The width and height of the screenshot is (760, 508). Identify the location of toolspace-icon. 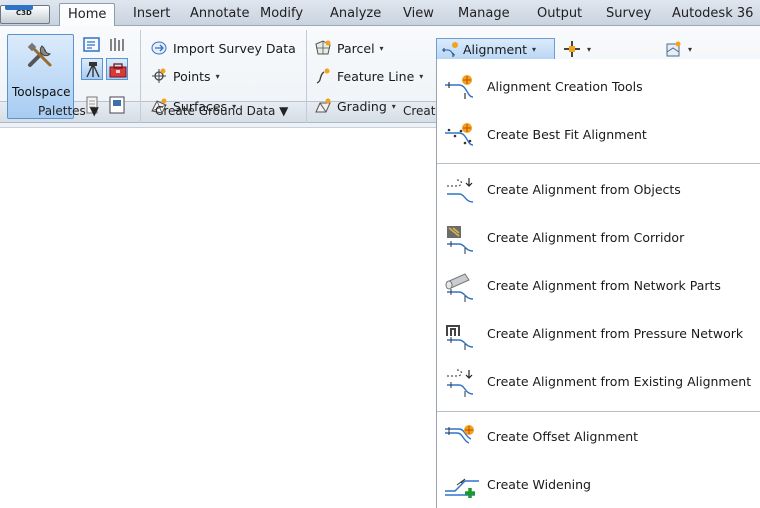
(39, 54).